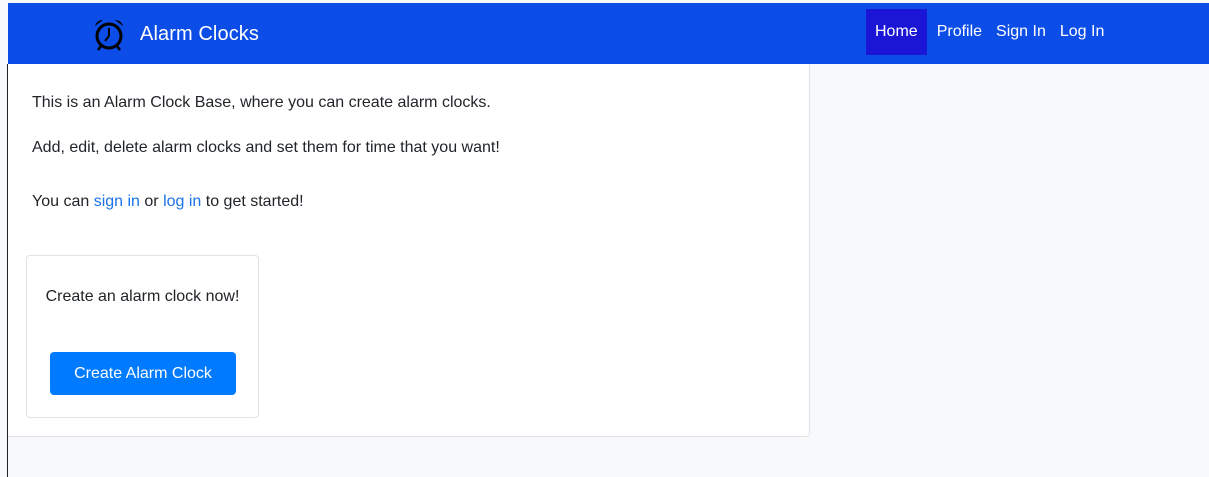 This screenshot has height=477, width=1209. I want to click on create-alarm-prompt: Create an alarm clock now!, so click(142, 296).